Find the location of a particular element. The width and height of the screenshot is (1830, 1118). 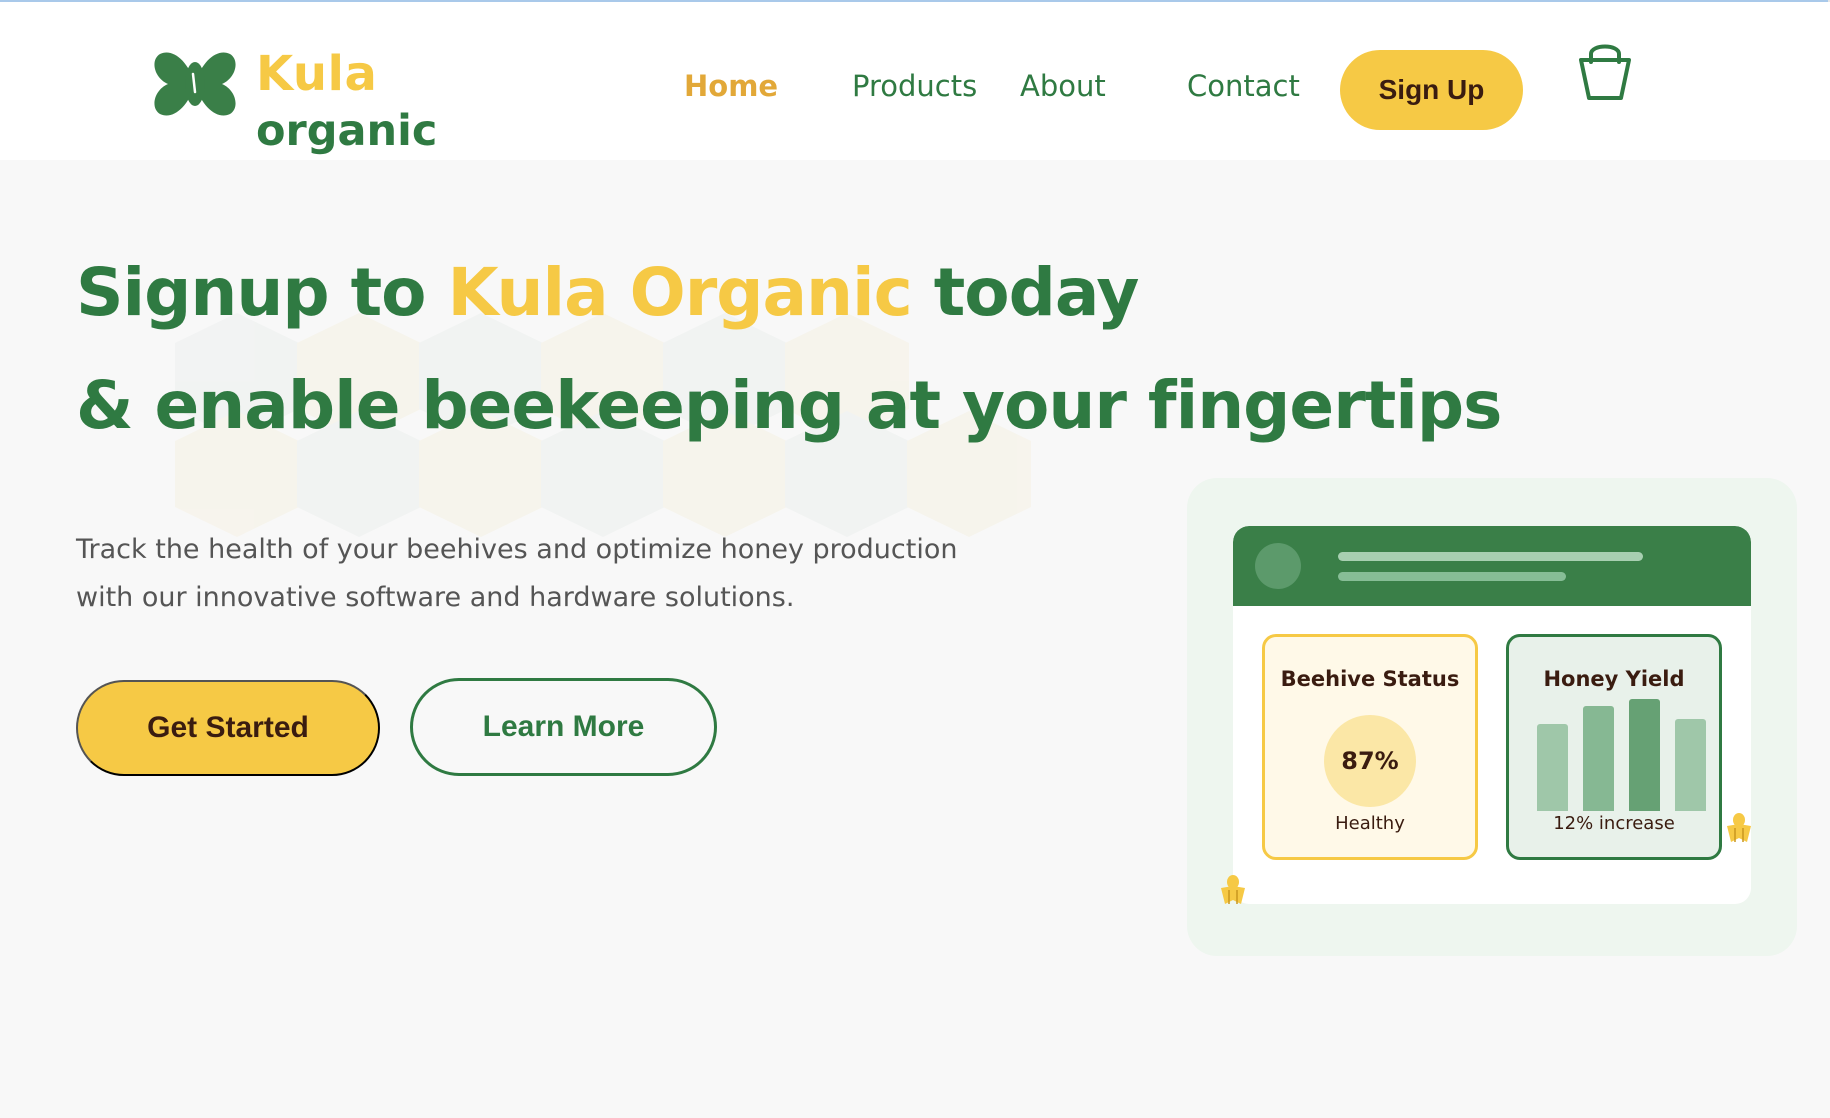

brand-name-top: Kula is located at coordinates (317, 74).